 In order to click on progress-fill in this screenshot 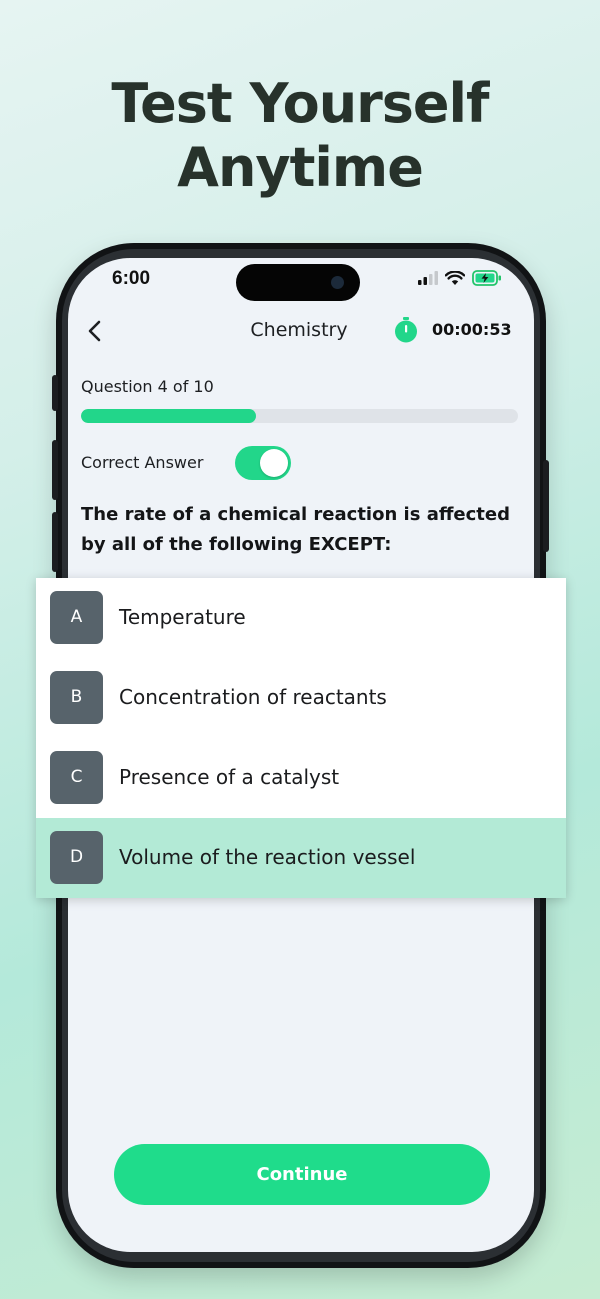, I will do `click(168, 416)`.